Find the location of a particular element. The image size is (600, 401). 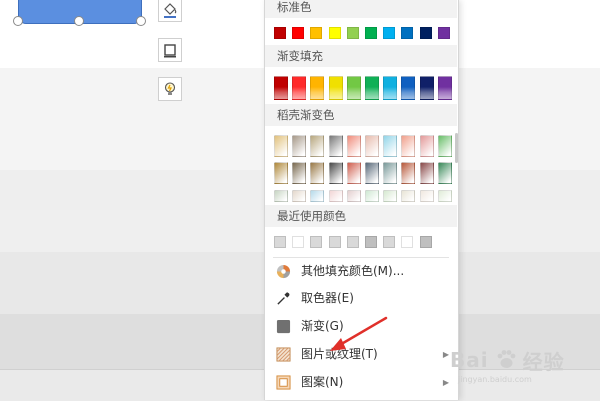

watermark-brand-suffix: 经验 is located at coordinates (543, 361).